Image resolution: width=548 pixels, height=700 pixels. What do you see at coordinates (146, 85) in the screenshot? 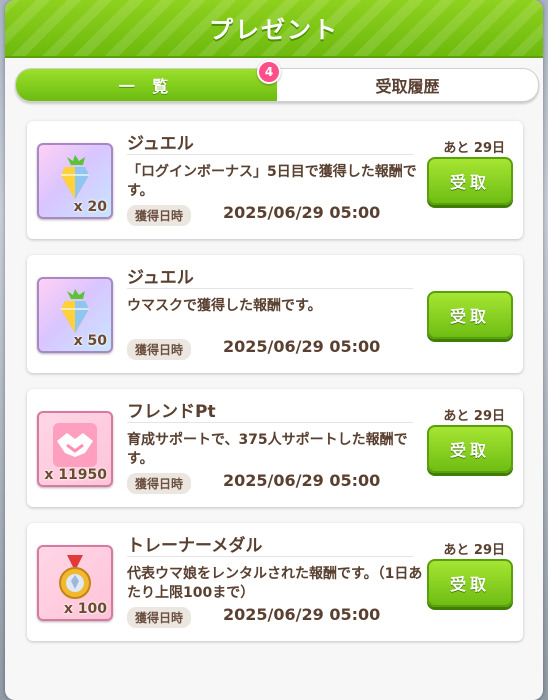
I see `tab-list: 一 覧` at bounding box center [146, 85].